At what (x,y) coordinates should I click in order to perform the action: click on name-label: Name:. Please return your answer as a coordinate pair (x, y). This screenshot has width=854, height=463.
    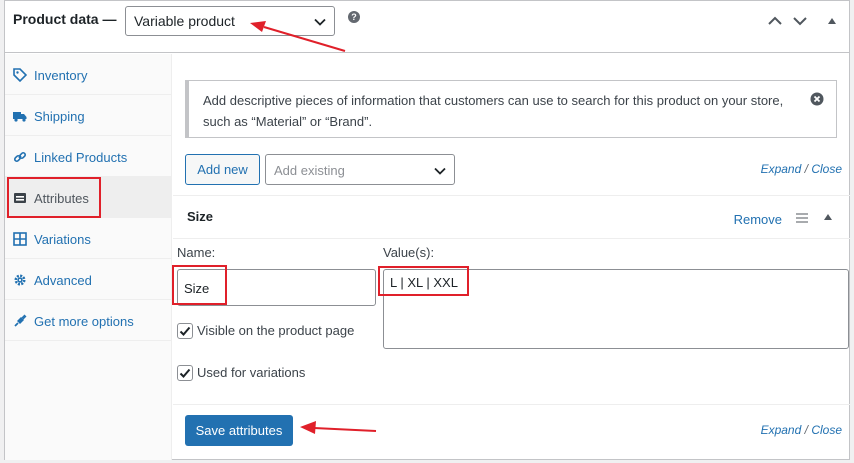
    Looking at the image, I should click on (196, 252).